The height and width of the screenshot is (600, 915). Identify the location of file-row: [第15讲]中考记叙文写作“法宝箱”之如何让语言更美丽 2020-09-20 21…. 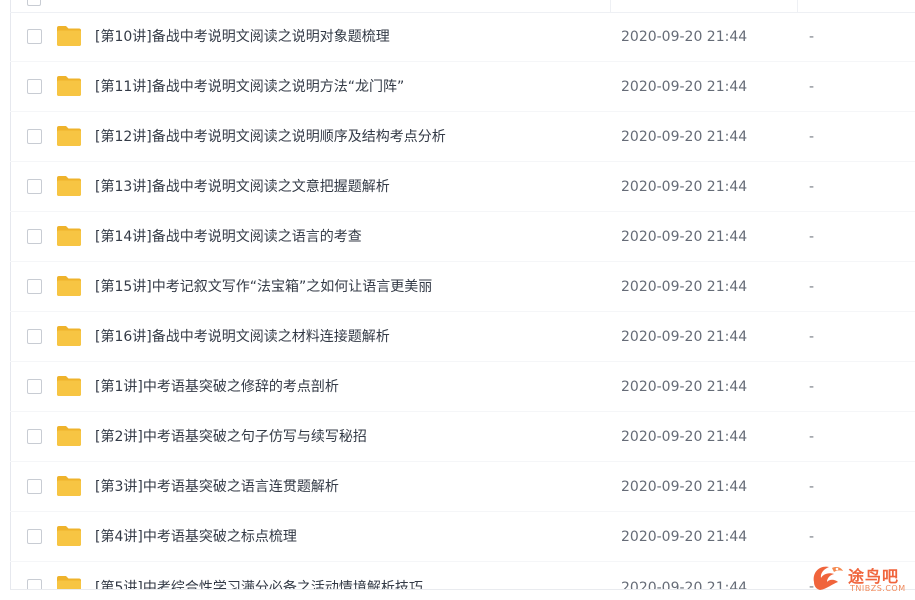
(462, 287).